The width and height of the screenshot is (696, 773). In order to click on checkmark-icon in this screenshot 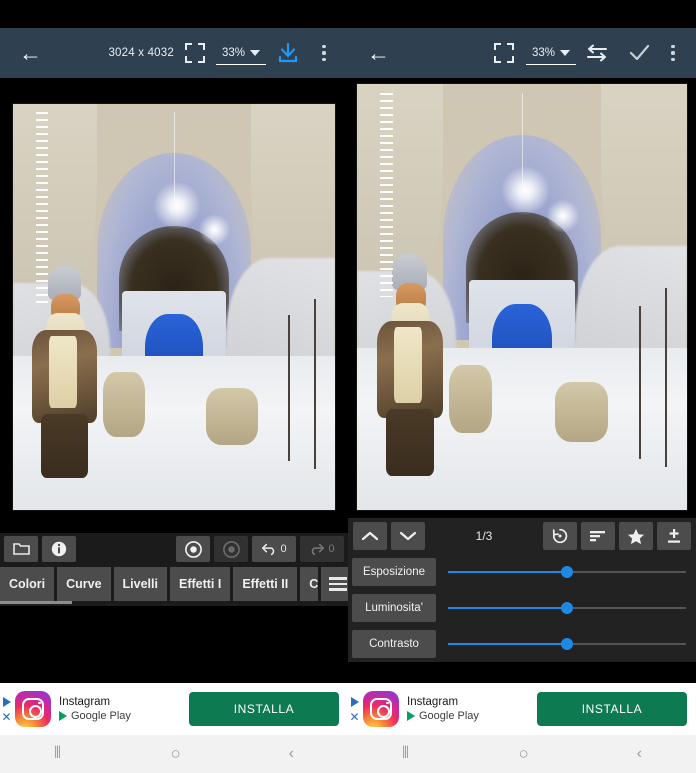, I will do `click(639, 53)`.